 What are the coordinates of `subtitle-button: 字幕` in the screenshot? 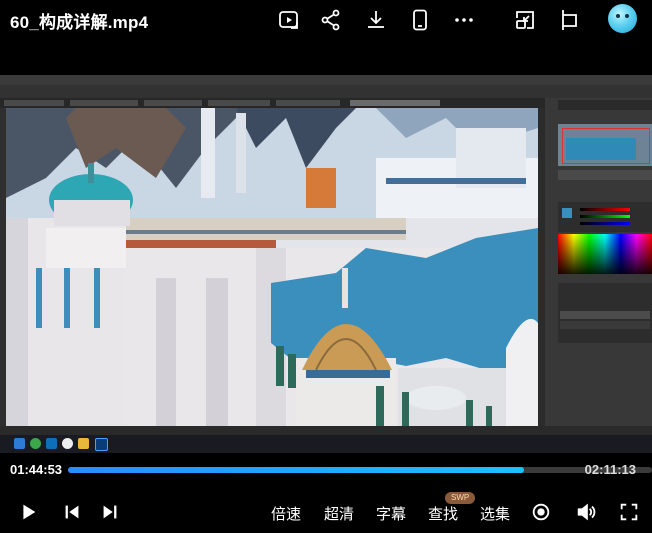 It's located at (391, 513).